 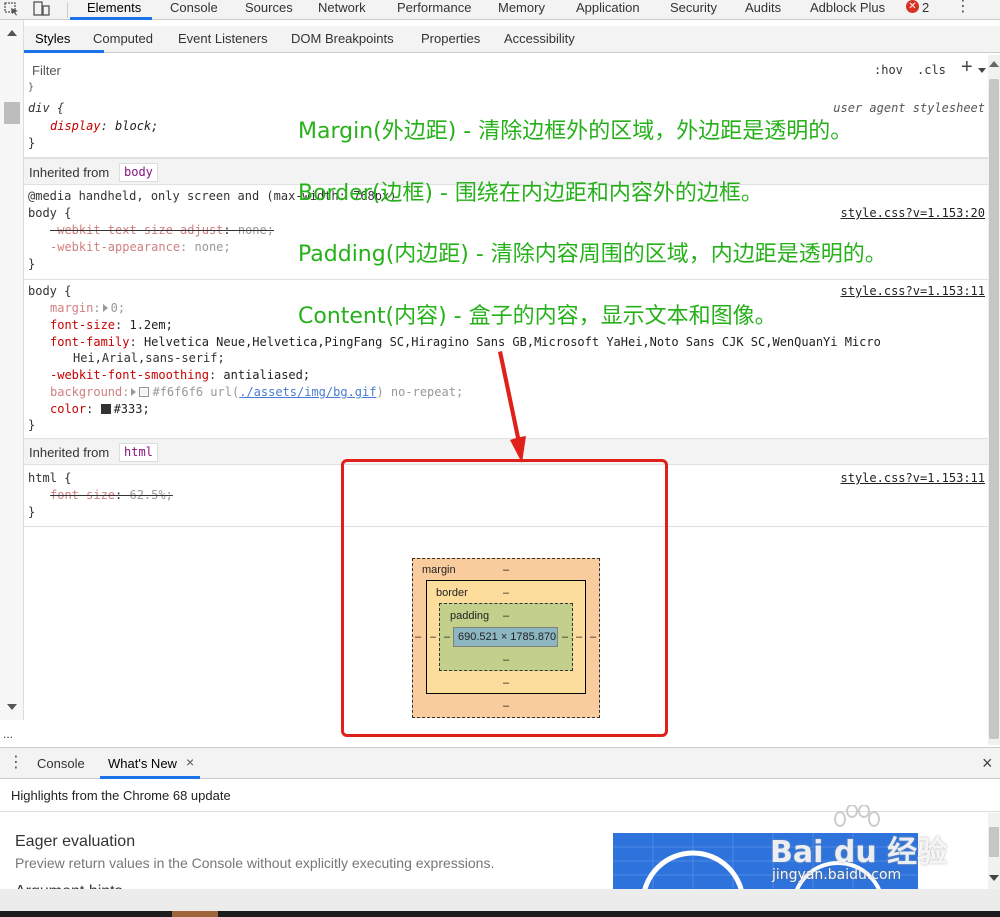 What do you see at coordinates (447, 637) in the screenshot?
I see `padding-left-value: –` at bounding box center [447, 637].